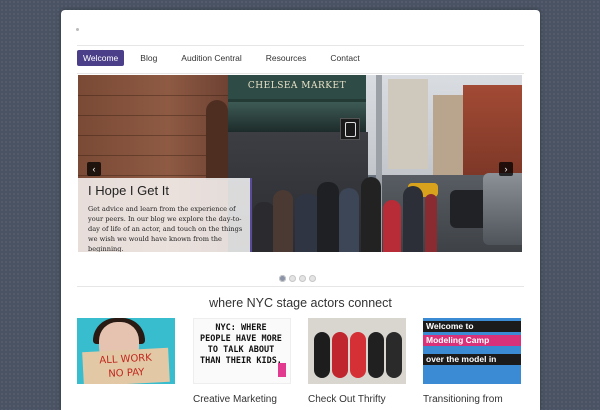 The width and height of the screenshot is (600, 410). I want to click on featured-post: ALL WORK NO PAY, so click(126, 364).